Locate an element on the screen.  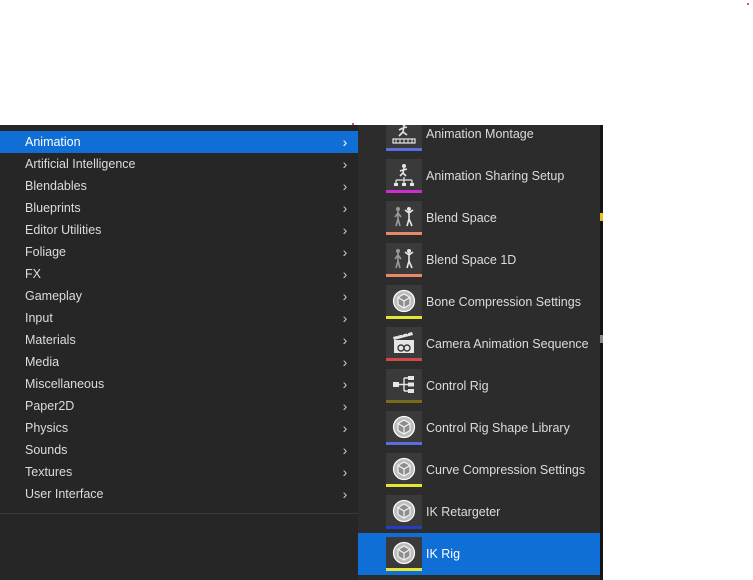
menu-item-sounds: Sounds › is located at coordinates (179, 450).